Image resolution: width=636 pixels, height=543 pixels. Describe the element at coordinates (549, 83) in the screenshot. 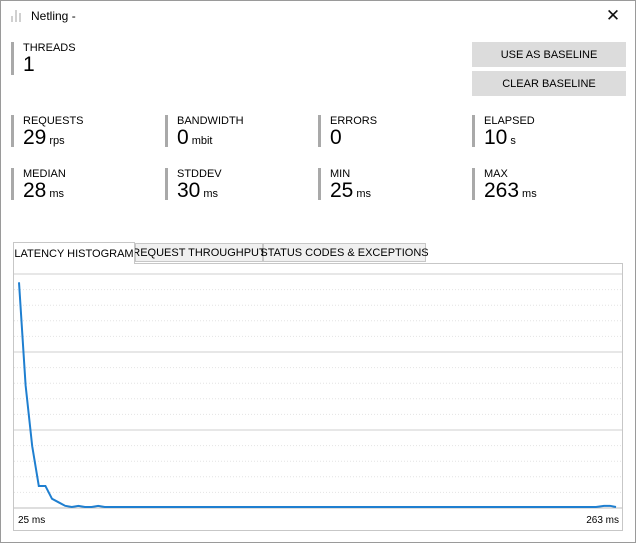

I see `clear-baseline-button: CLEAR BASELINE` at that location.